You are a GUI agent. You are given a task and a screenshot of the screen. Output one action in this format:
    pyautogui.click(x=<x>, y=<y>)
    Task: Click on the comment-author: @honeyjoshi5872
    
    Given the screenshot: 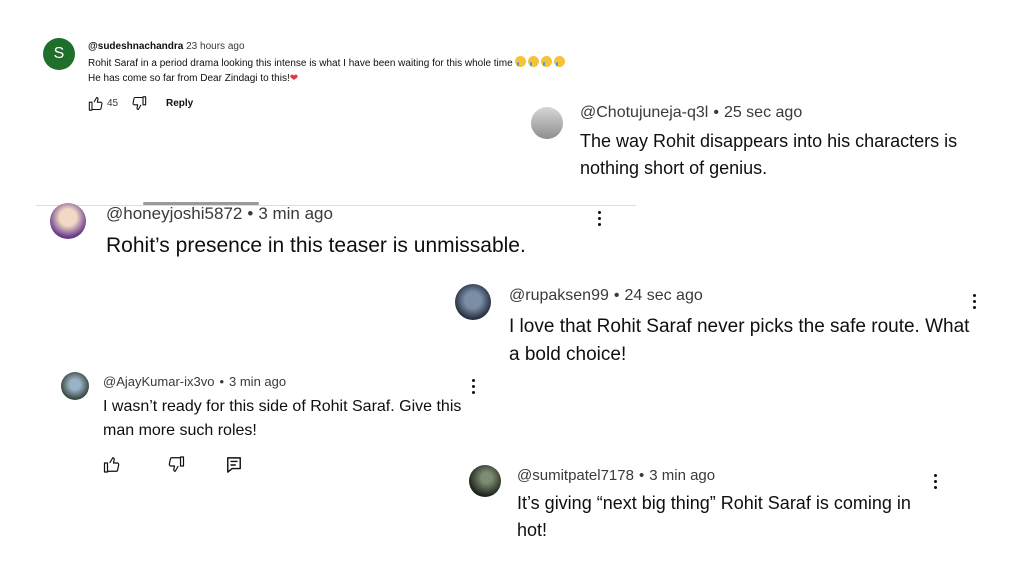 What is the action you would take?
    pyautogui.click(x=174, y=213)
    